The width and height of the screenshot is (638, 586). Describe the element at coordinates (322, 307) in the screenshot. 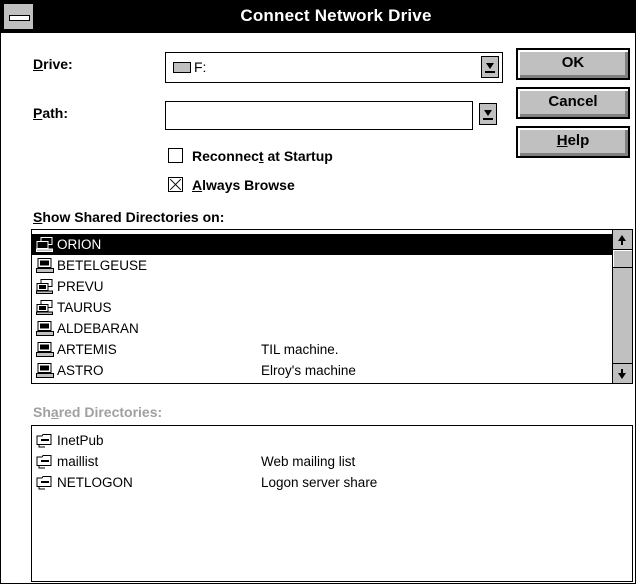

I see `computer-list-item-row: TAURUS` at that location.